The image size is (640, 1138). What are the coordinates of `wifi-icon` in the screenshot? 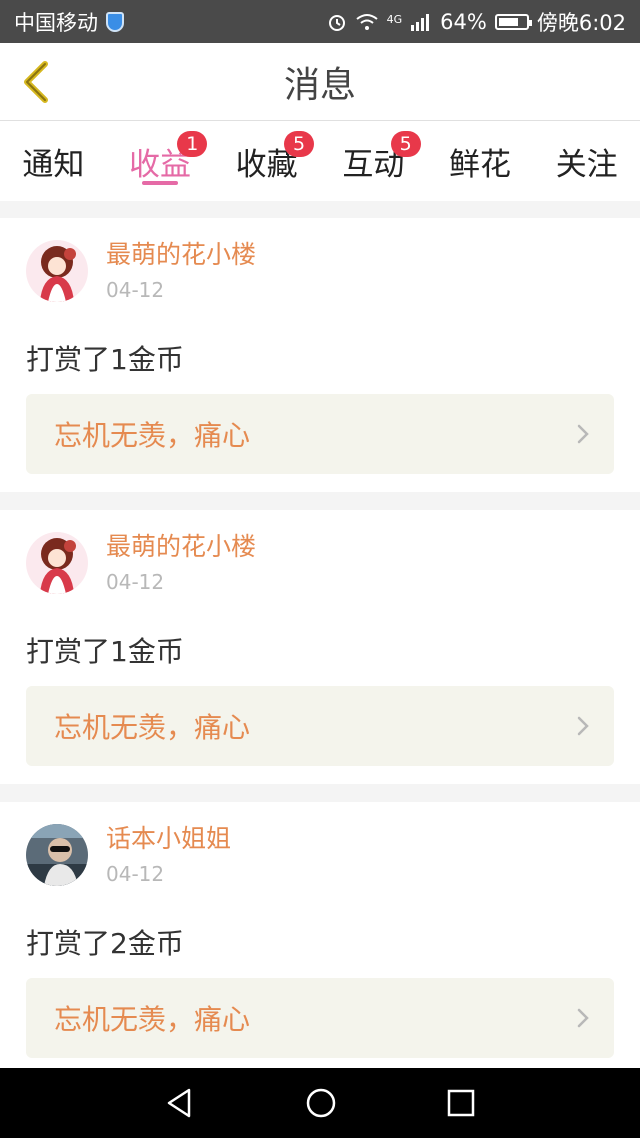 It's located at (367, 22).